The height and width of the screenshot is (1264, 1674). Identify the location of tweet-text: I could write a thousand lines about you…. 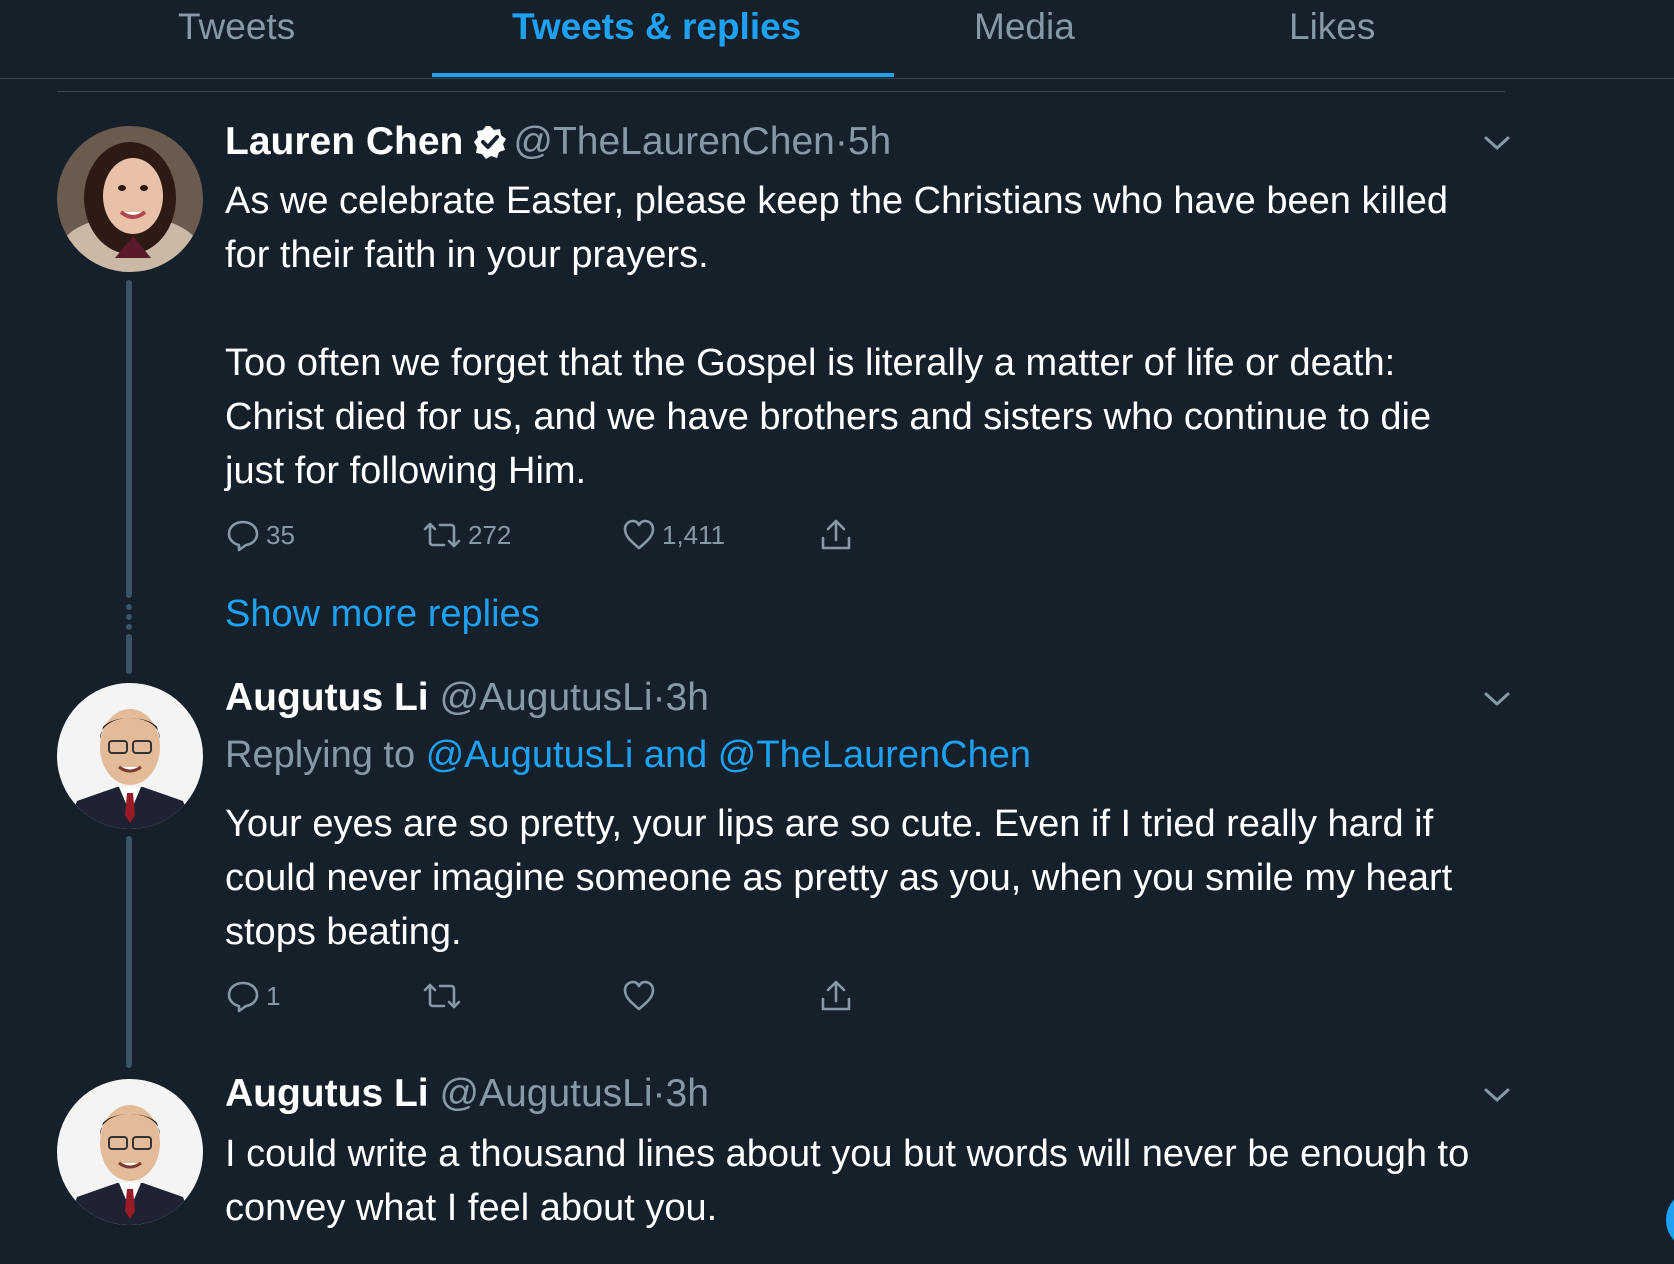
(860, 1181).